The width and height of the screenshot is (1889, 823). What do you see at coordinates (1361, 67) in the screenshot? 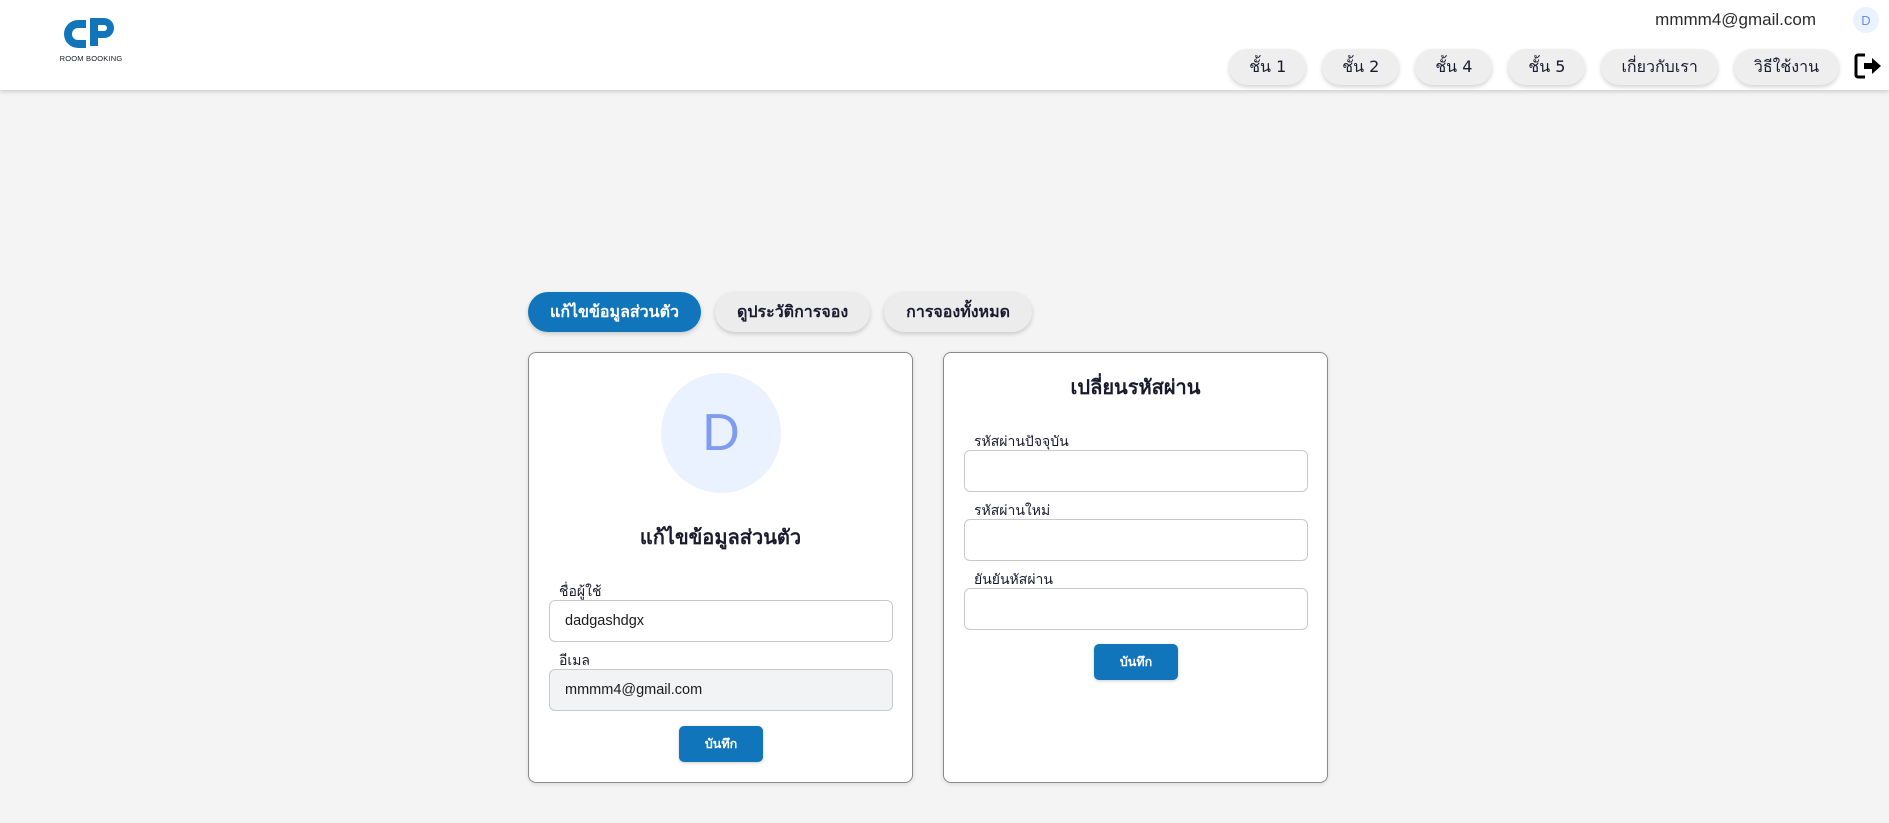
I see `nav-floor-2: ชั้น 2` at bounding box center [1361, 67].